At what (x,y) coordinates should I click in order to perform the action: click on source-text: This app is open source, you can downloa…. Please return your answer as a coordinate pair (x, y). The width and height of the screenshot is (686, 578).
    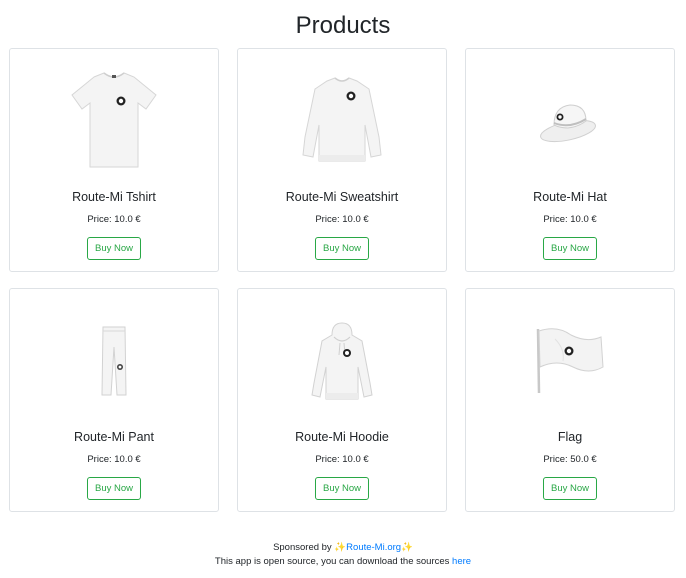
    Looking at the image, I should click on (333, 561).